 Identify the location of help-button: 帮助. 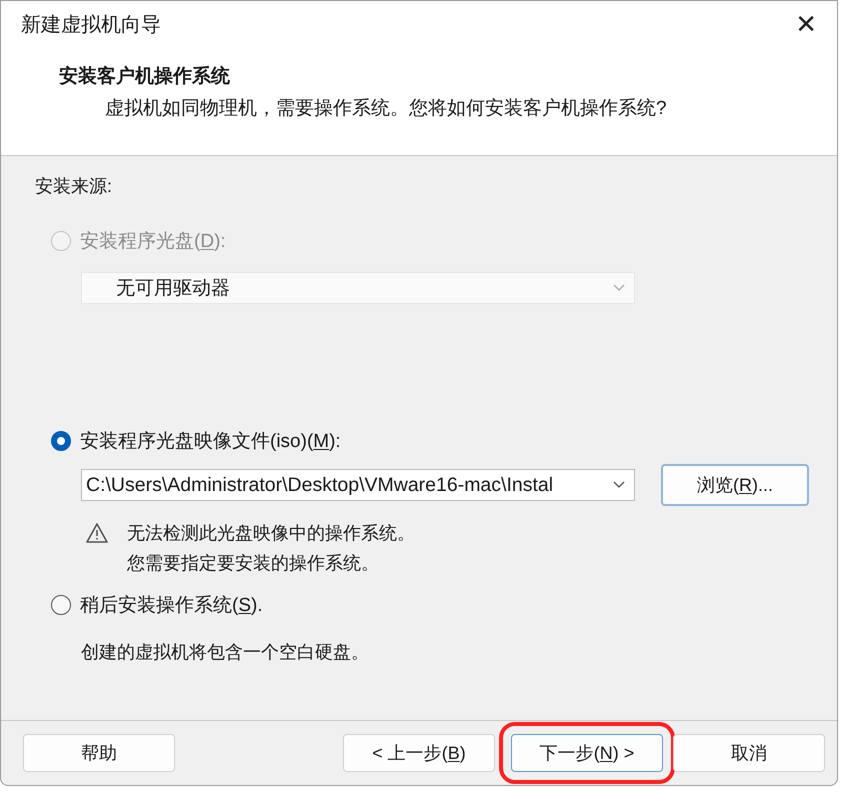
(99, 753).